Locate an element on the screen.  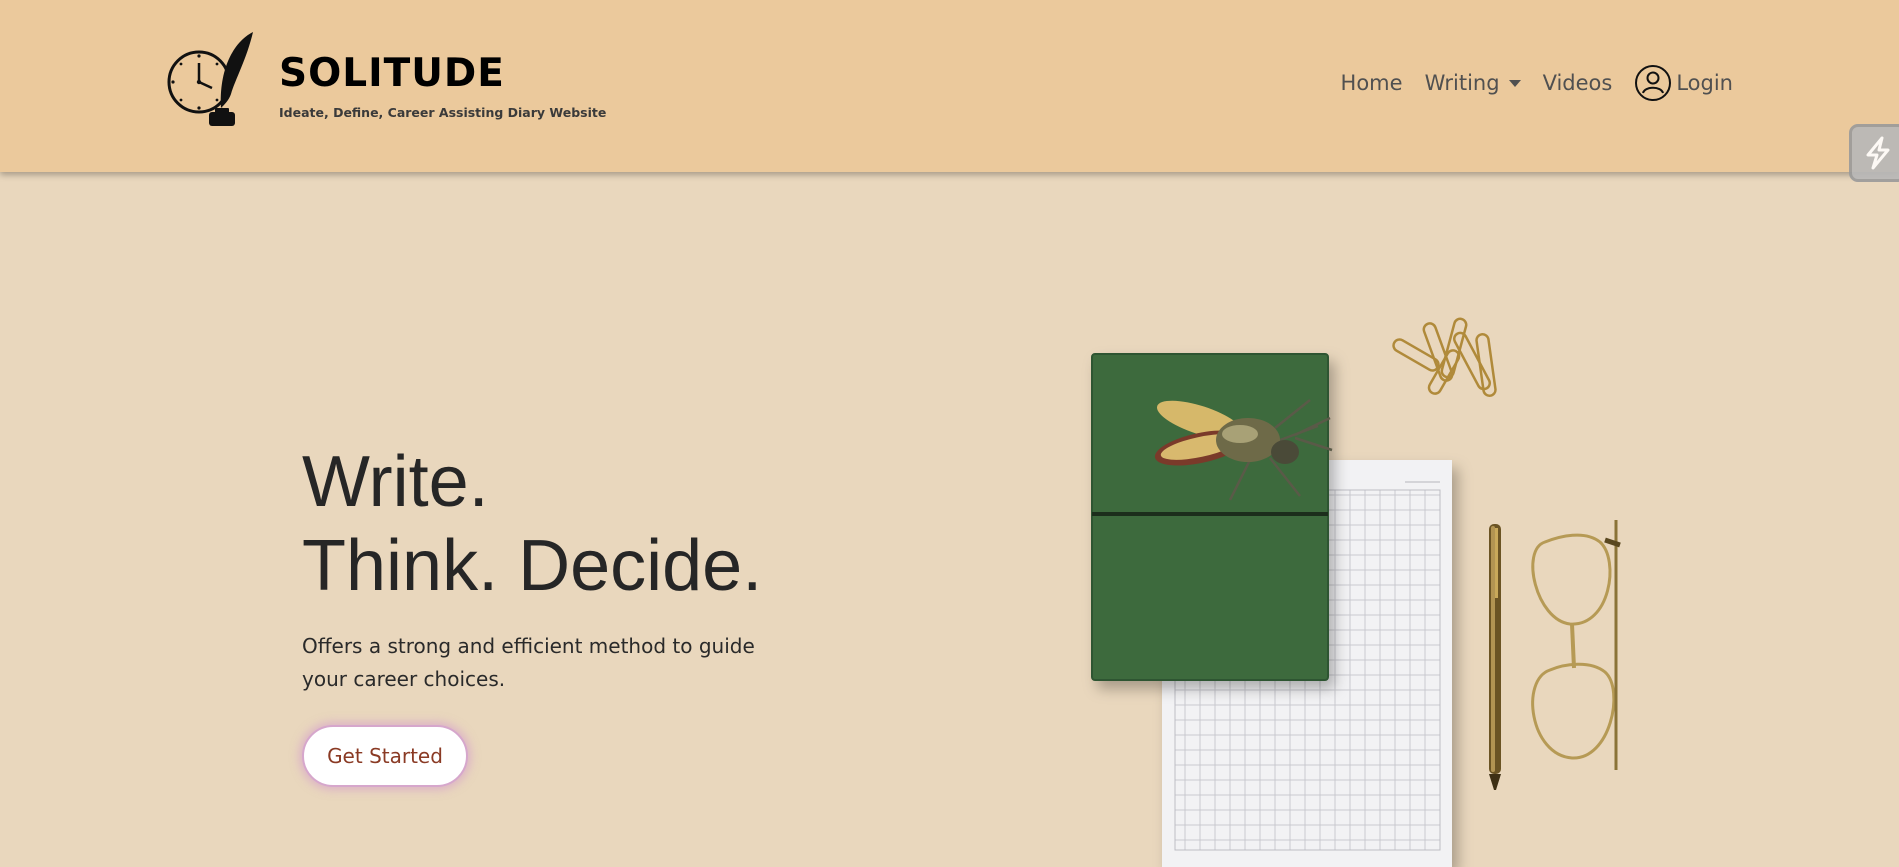
hero-heading-line-2: Think. Decide. is located at coordinates (532, 566).